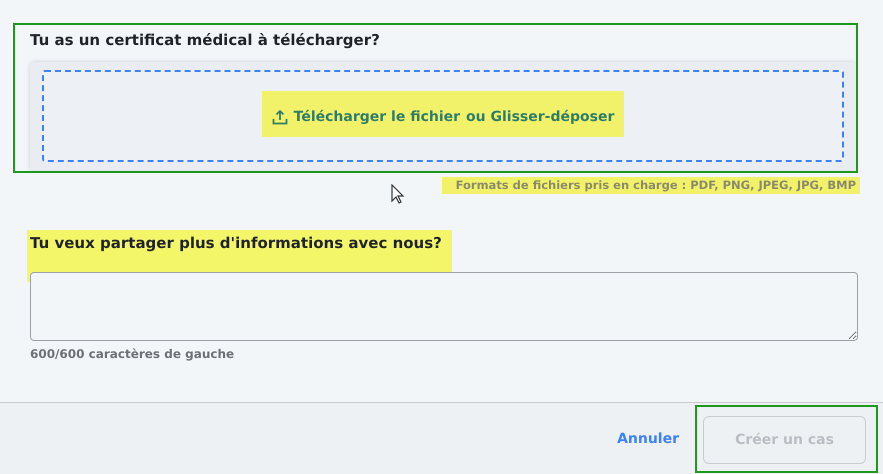 Image resolution: width=883 pixels, height=474 pixels. What do you see at coordinates (651, 185) in the screenshot?
I see `formats-note: Formats de fichiers pris en charge : PDF, PNG, JPEG, JPG, BMP` at bounding box center [651, 185].